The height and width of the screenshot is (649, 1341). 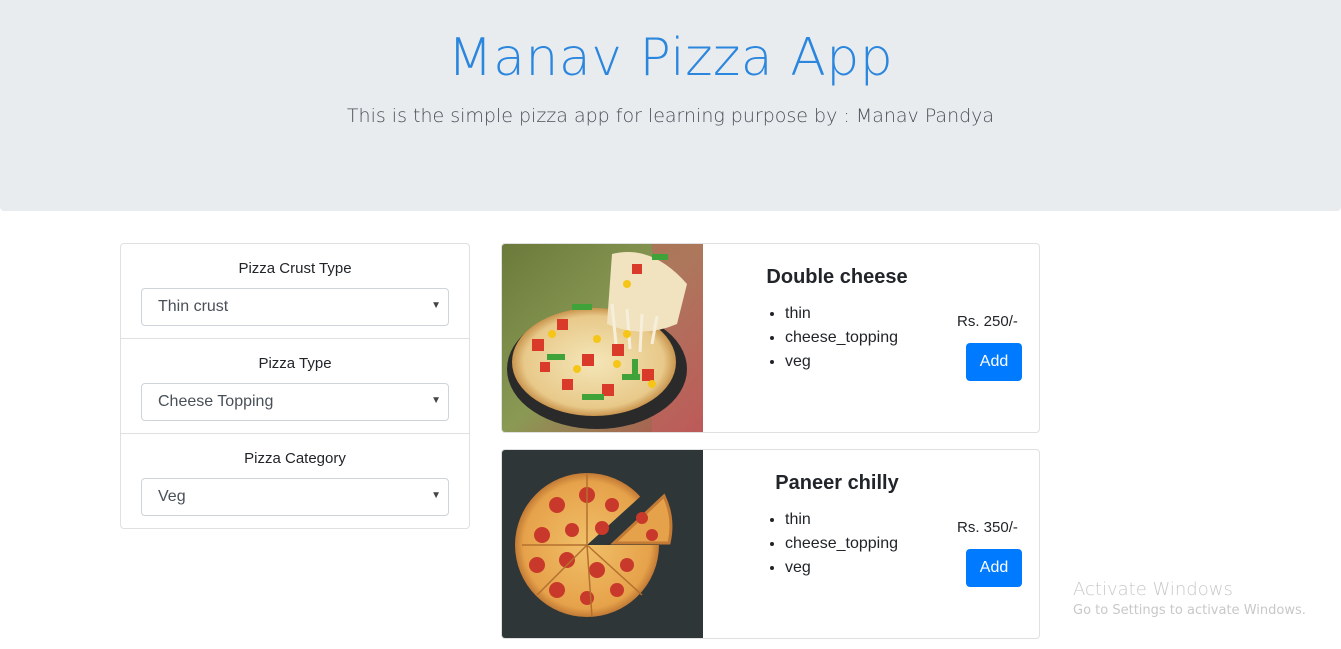 I want to click on filter-group-category: Pizza Category Veg ▼, so click(x=295, y=481).